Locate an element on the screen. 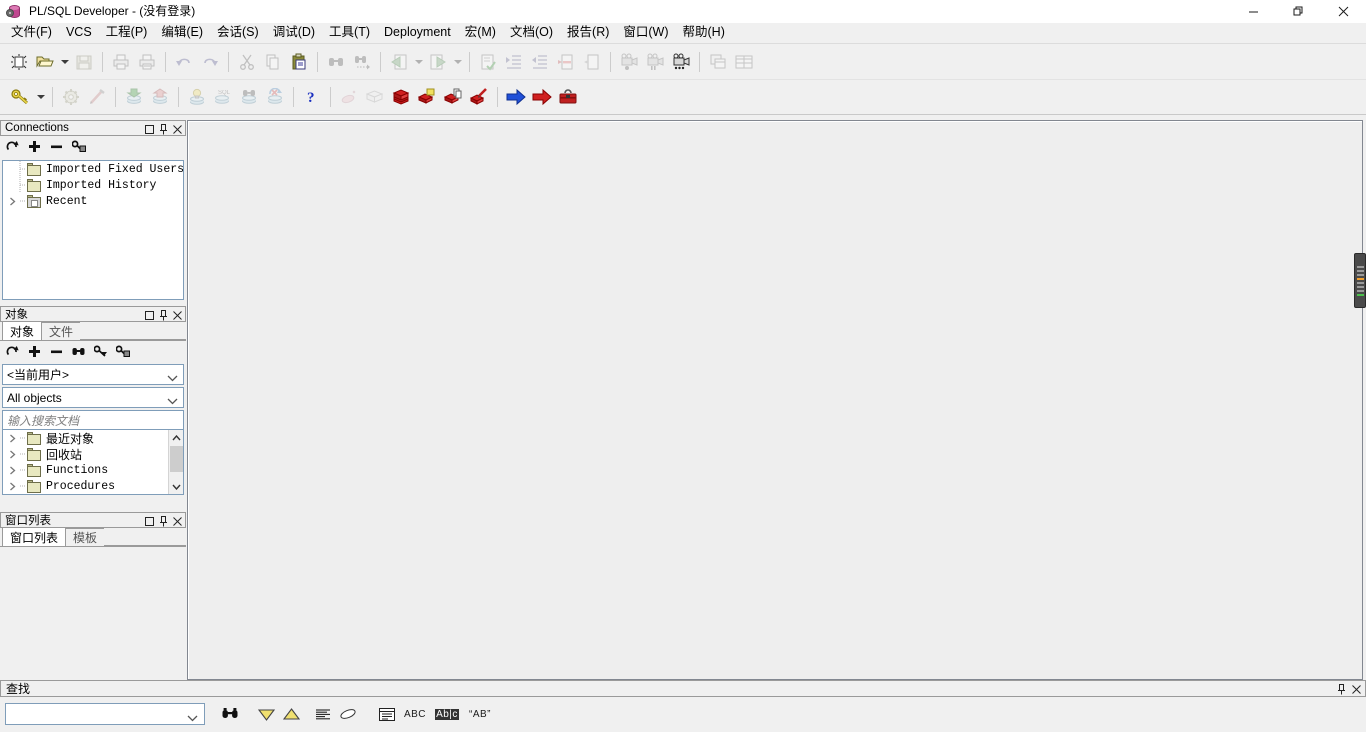  pen-icon is located at coordinates (97, 97).